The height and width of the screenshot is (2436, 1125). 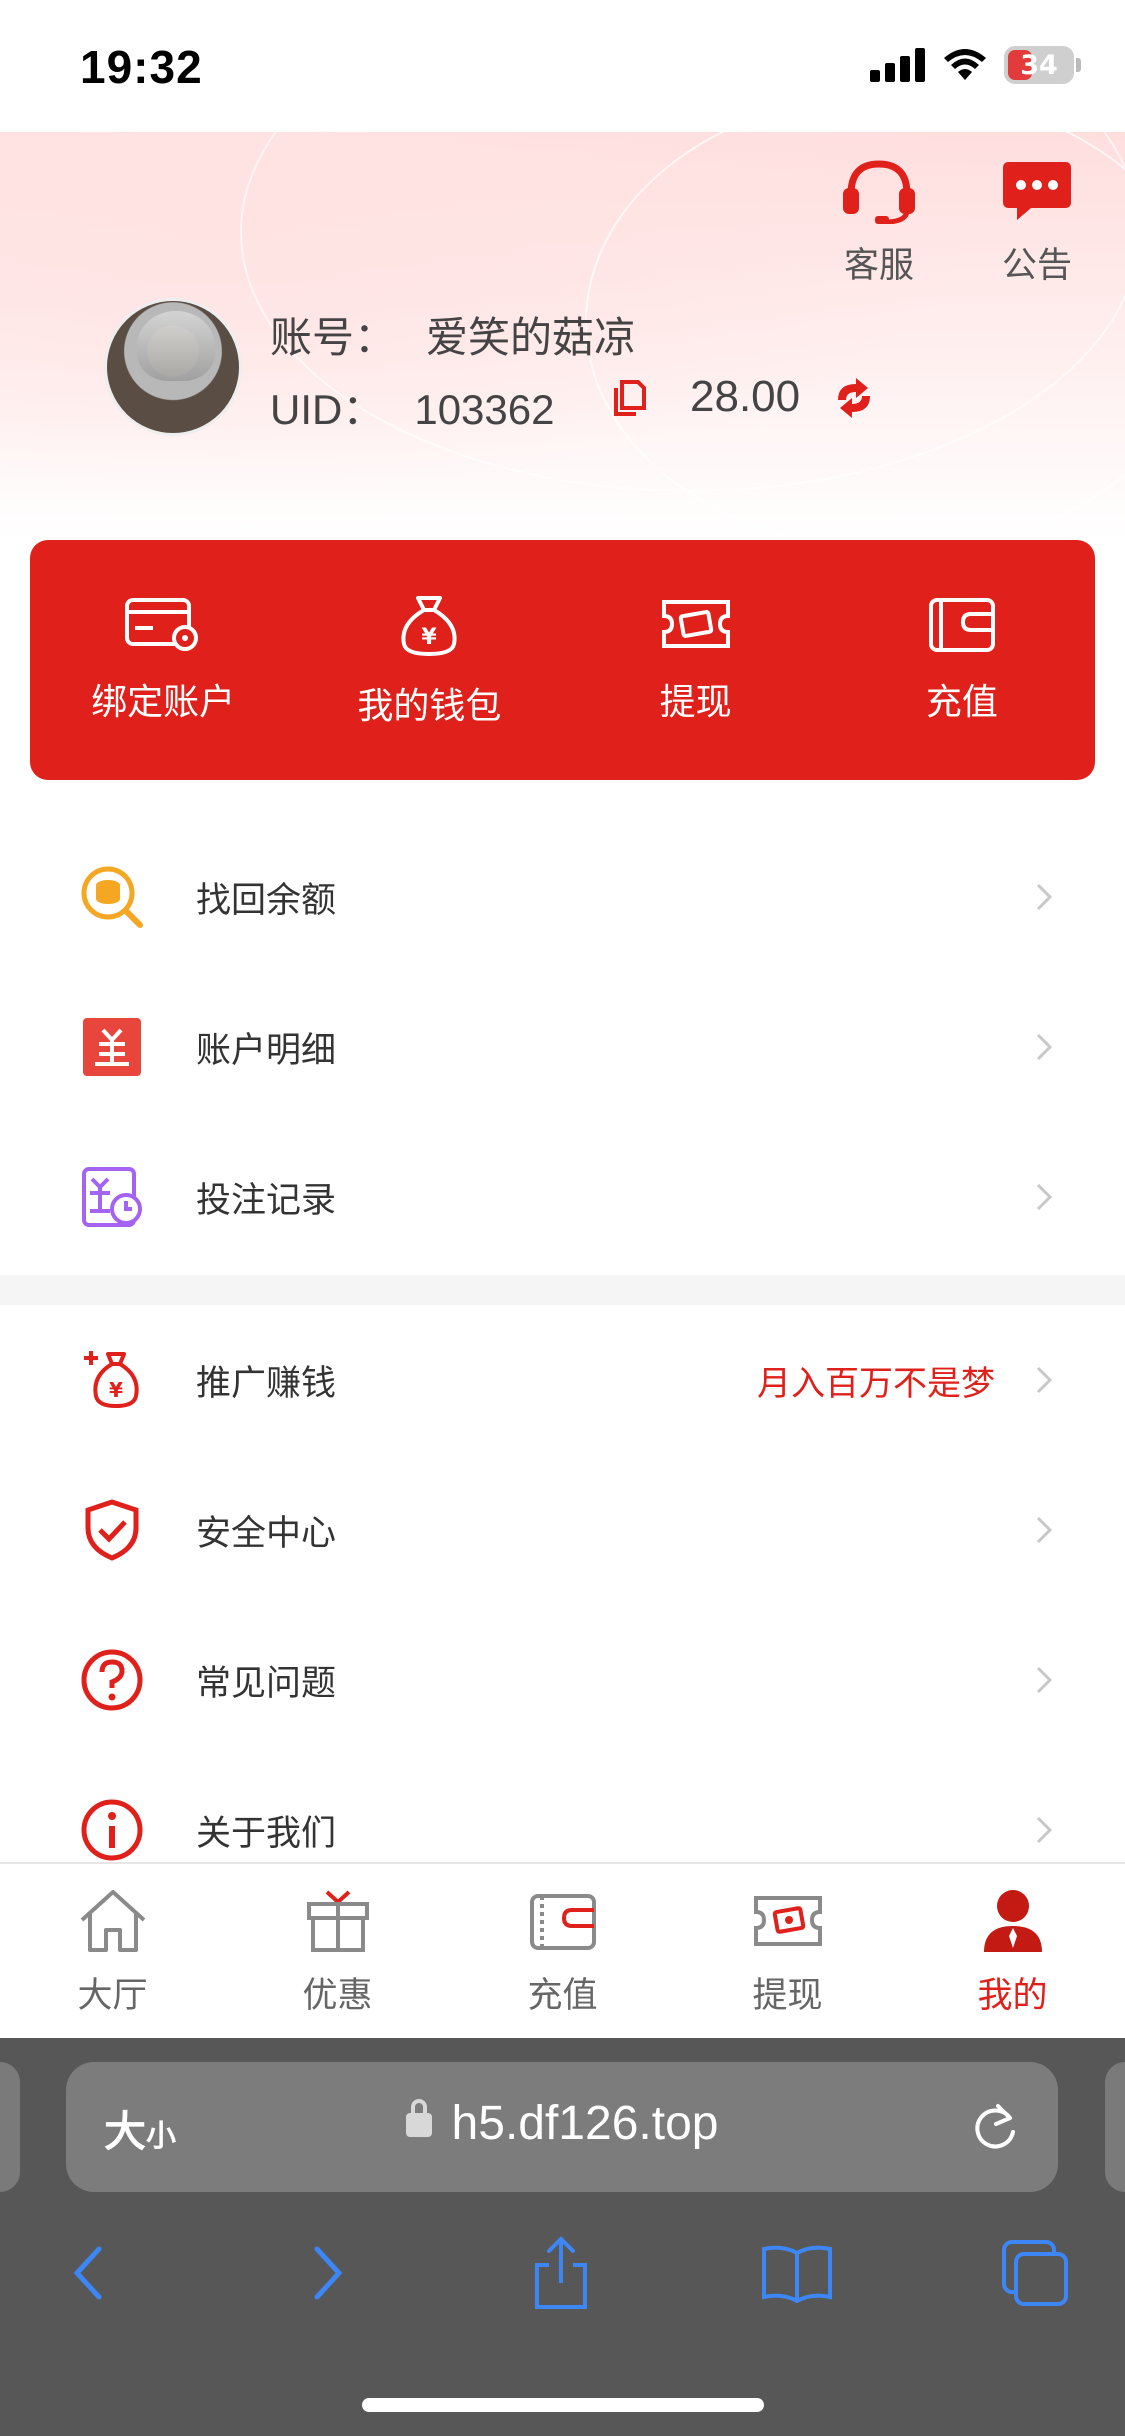 What do you see at coordinates (897, 65) in the screenshot?
I see `cellular-signal-icon` at bounding box center [897, 65].